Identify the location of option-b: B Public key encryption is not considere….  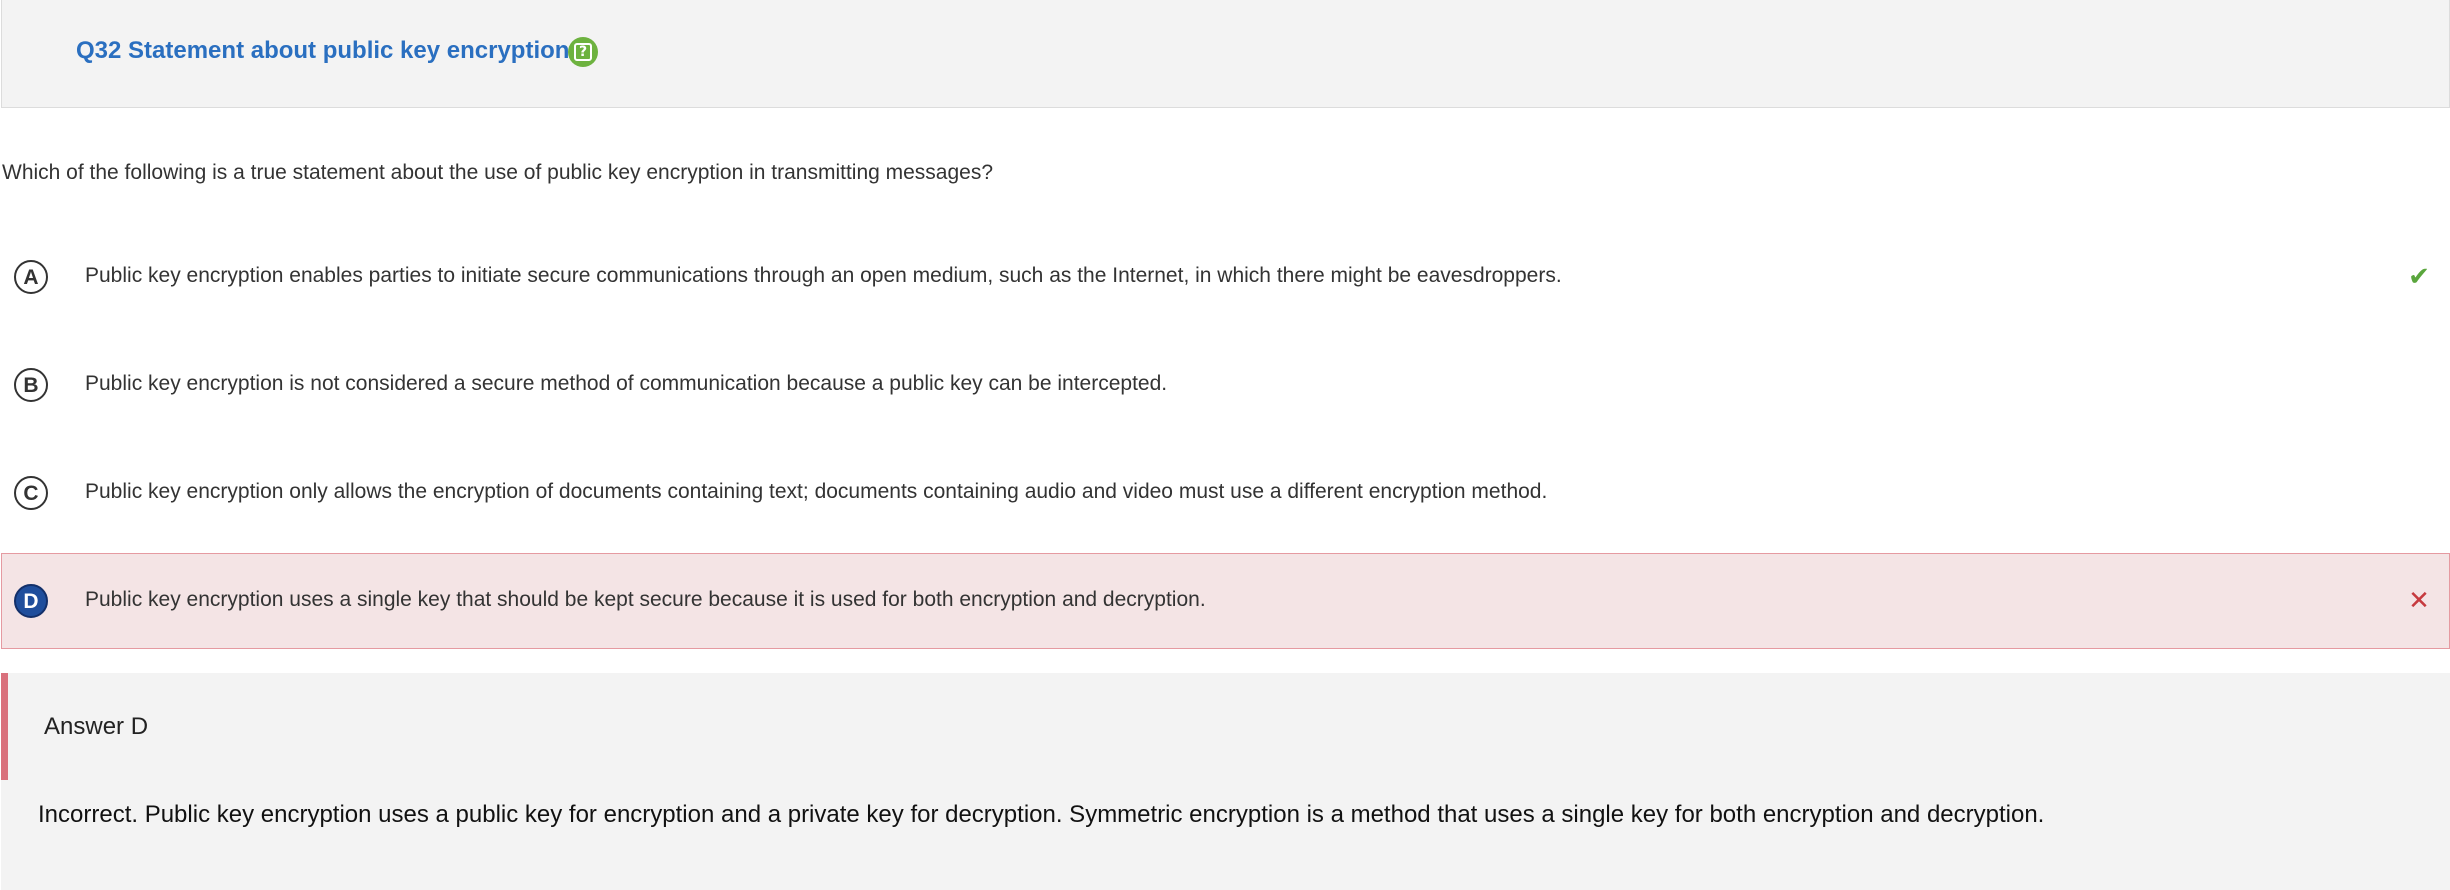
(1225, 385).